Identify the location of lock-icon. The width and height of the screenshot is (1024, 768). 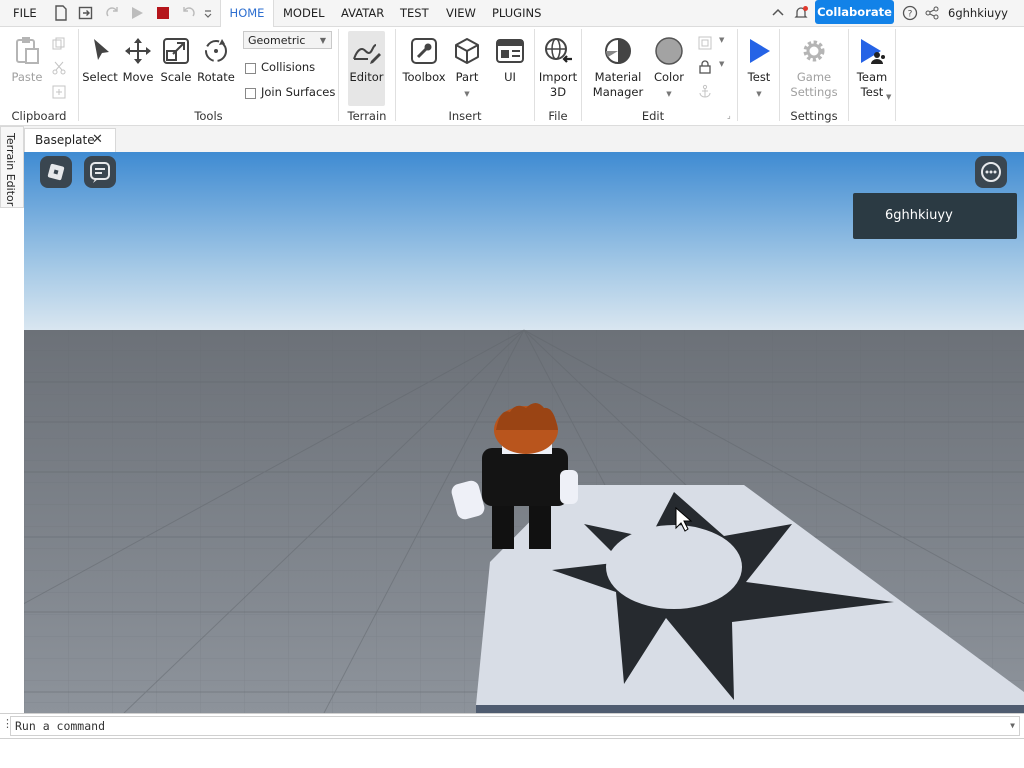
(706, 68).